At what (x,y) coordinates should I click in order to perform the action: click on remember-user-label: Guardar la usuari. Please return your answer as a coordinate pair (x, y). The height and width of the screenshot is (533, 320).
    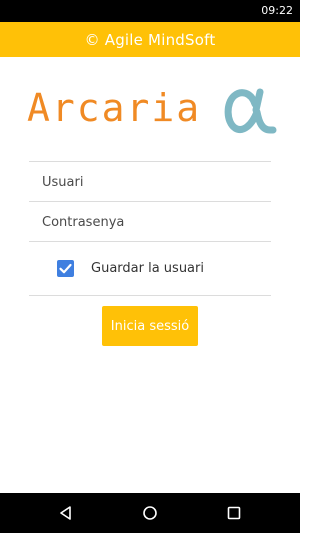
    Looking at the image, I should click on (147, 268).